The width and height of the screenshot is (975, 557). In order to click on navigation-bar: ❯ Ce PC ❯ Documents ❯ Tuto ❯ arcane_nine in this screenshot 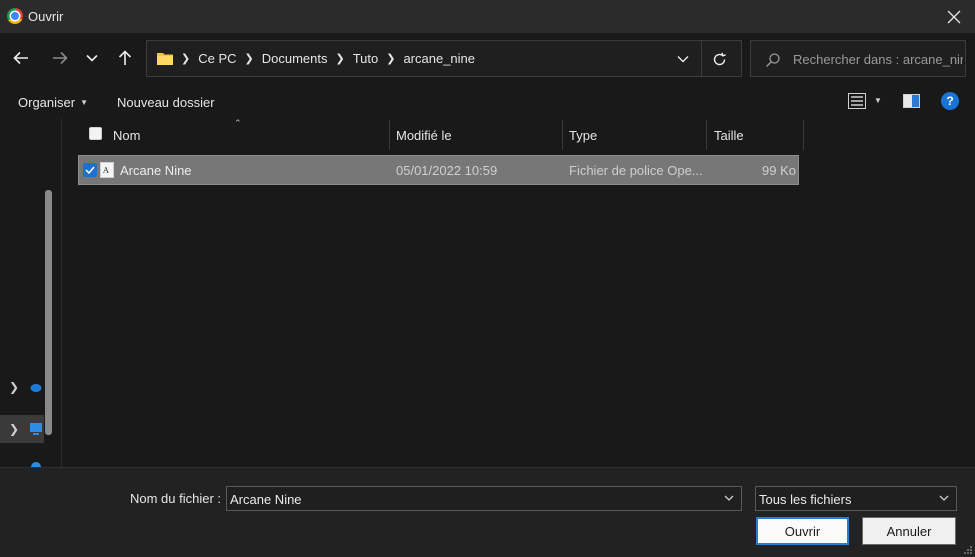, I will do `click(487, 58)`.